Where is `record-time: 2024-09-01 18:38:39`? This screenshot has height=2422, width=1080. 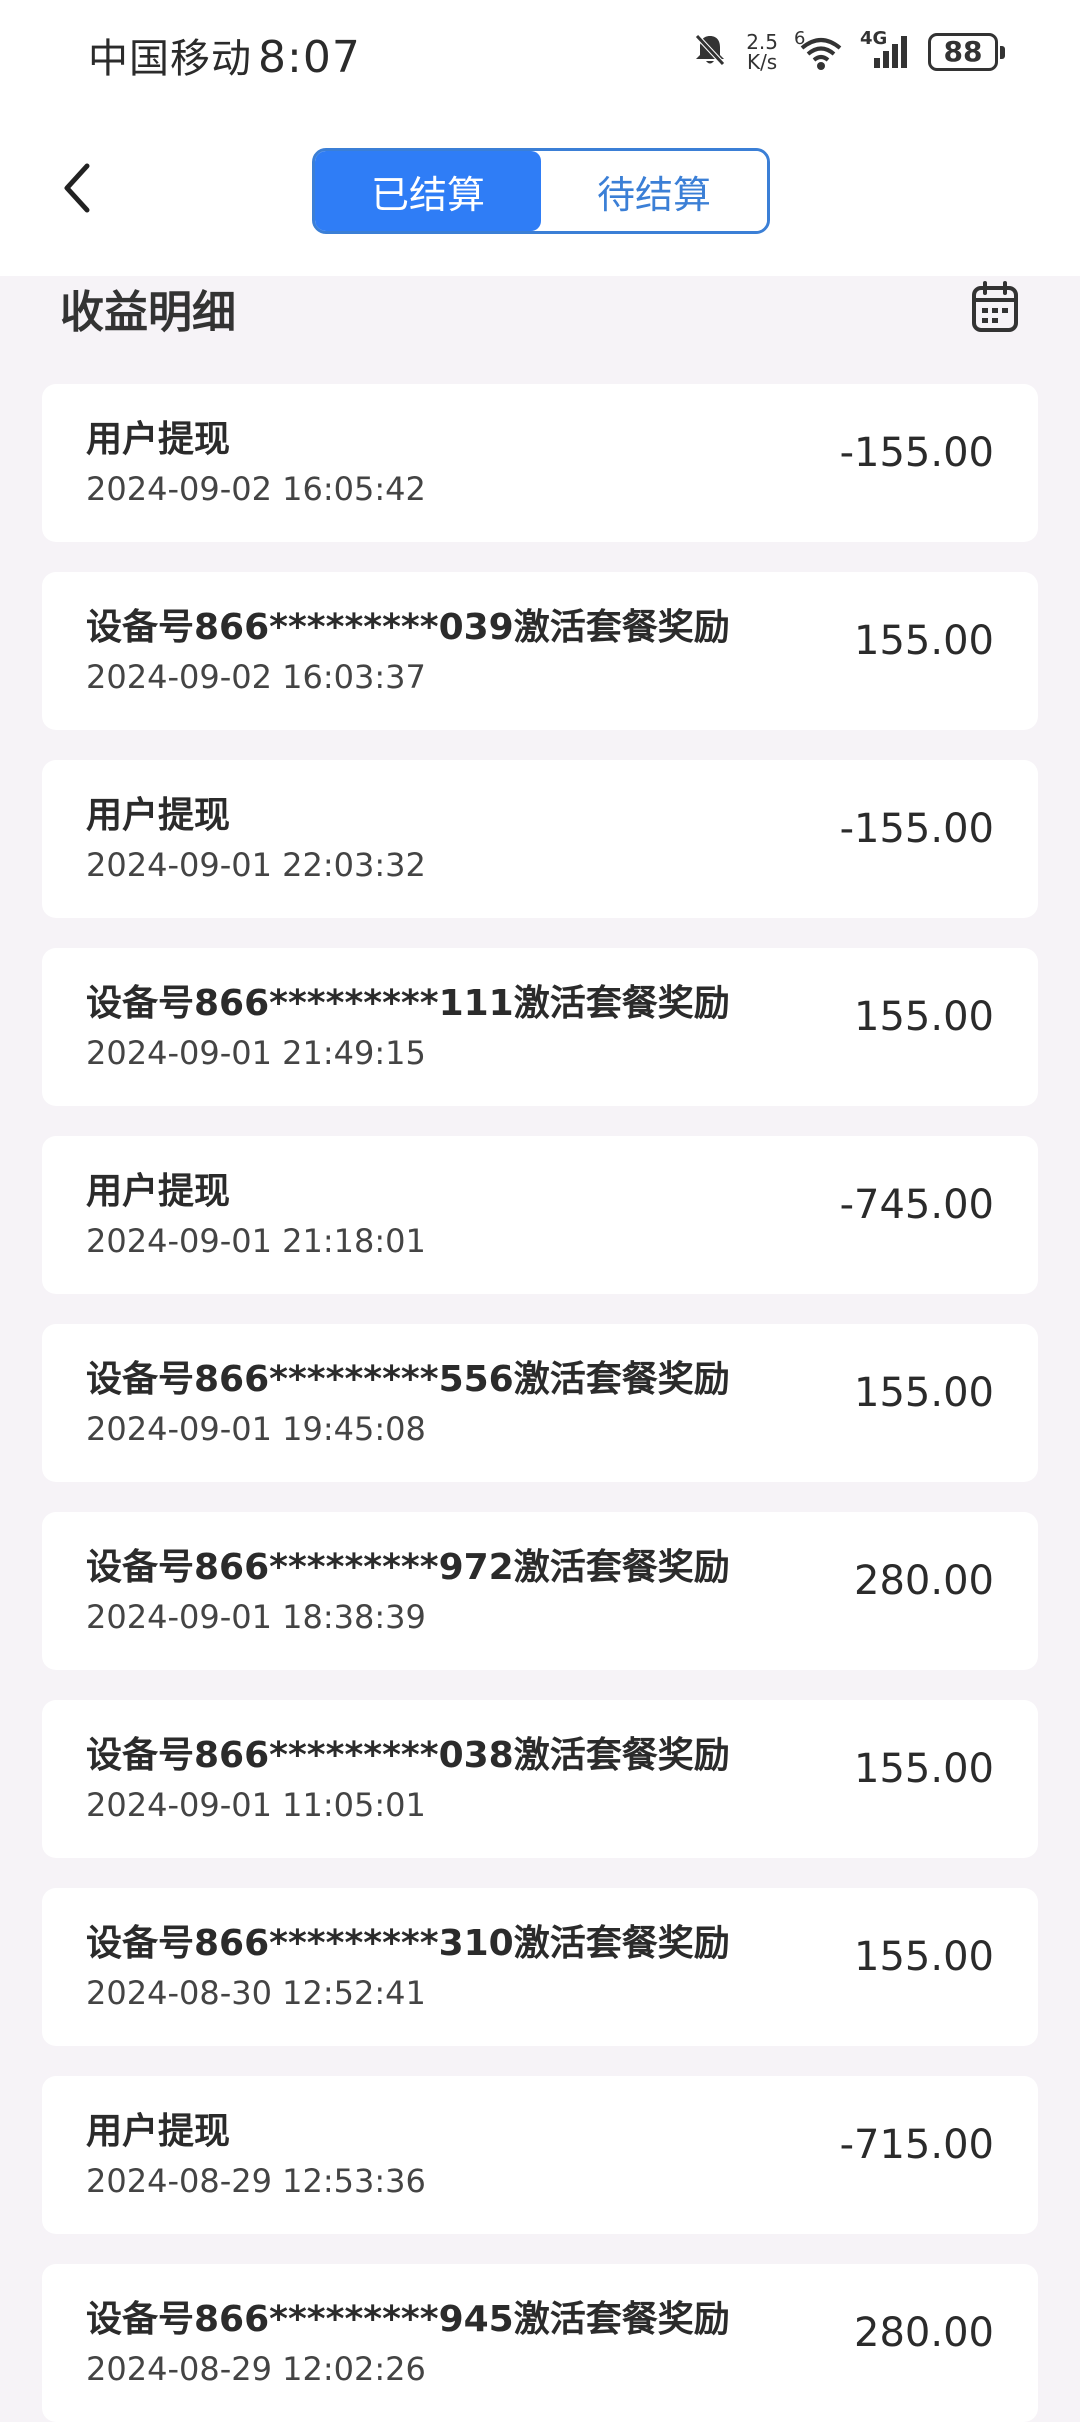 record-time: 2024-09-01 18:38:39 is located at coordinates (256, 1617).